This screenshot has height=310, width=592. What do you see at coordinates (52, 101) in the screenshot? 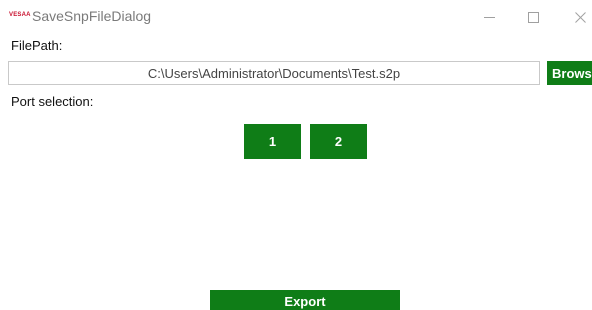
I see `port-selection-label: Port selection:` at bounding box center [52, 101].